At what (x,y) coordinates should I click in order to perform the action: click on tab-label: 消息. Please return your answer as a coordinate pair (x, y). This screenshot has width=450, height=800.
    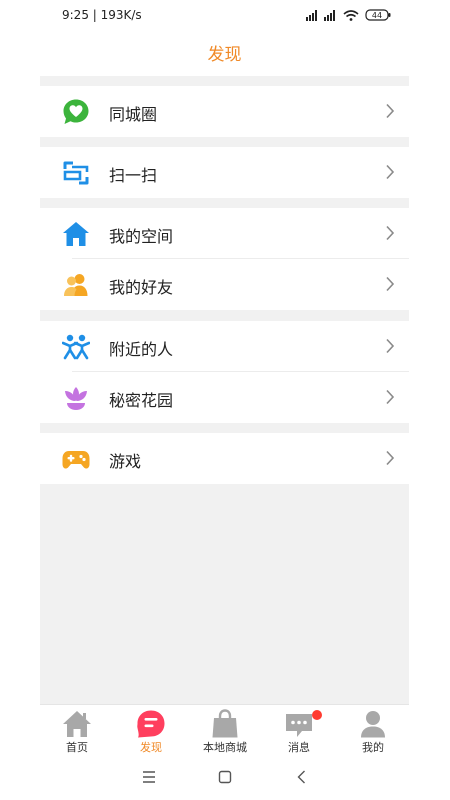
    Looking at the image, I should click on (299, 747).